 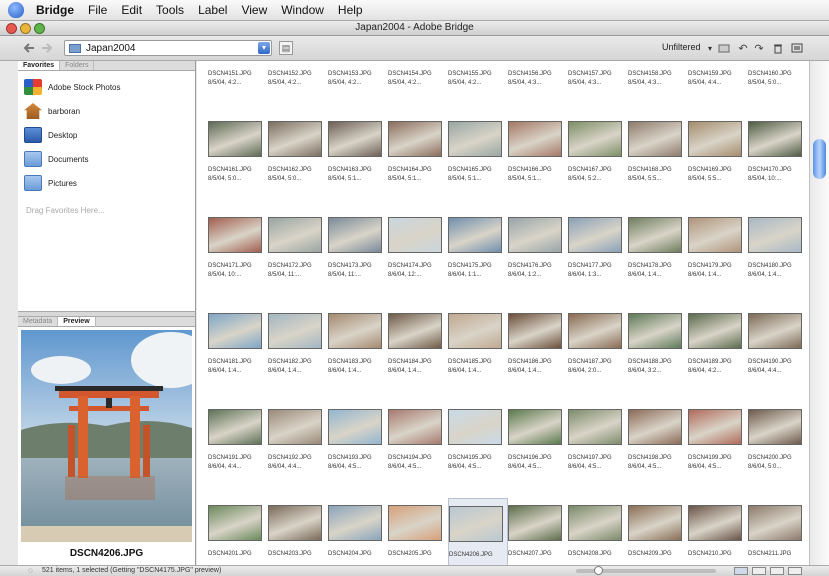 What do you see at coordinates (350, 10) in the screenshot?
I see `menu-help: Help` at bounding box center [350, 10].